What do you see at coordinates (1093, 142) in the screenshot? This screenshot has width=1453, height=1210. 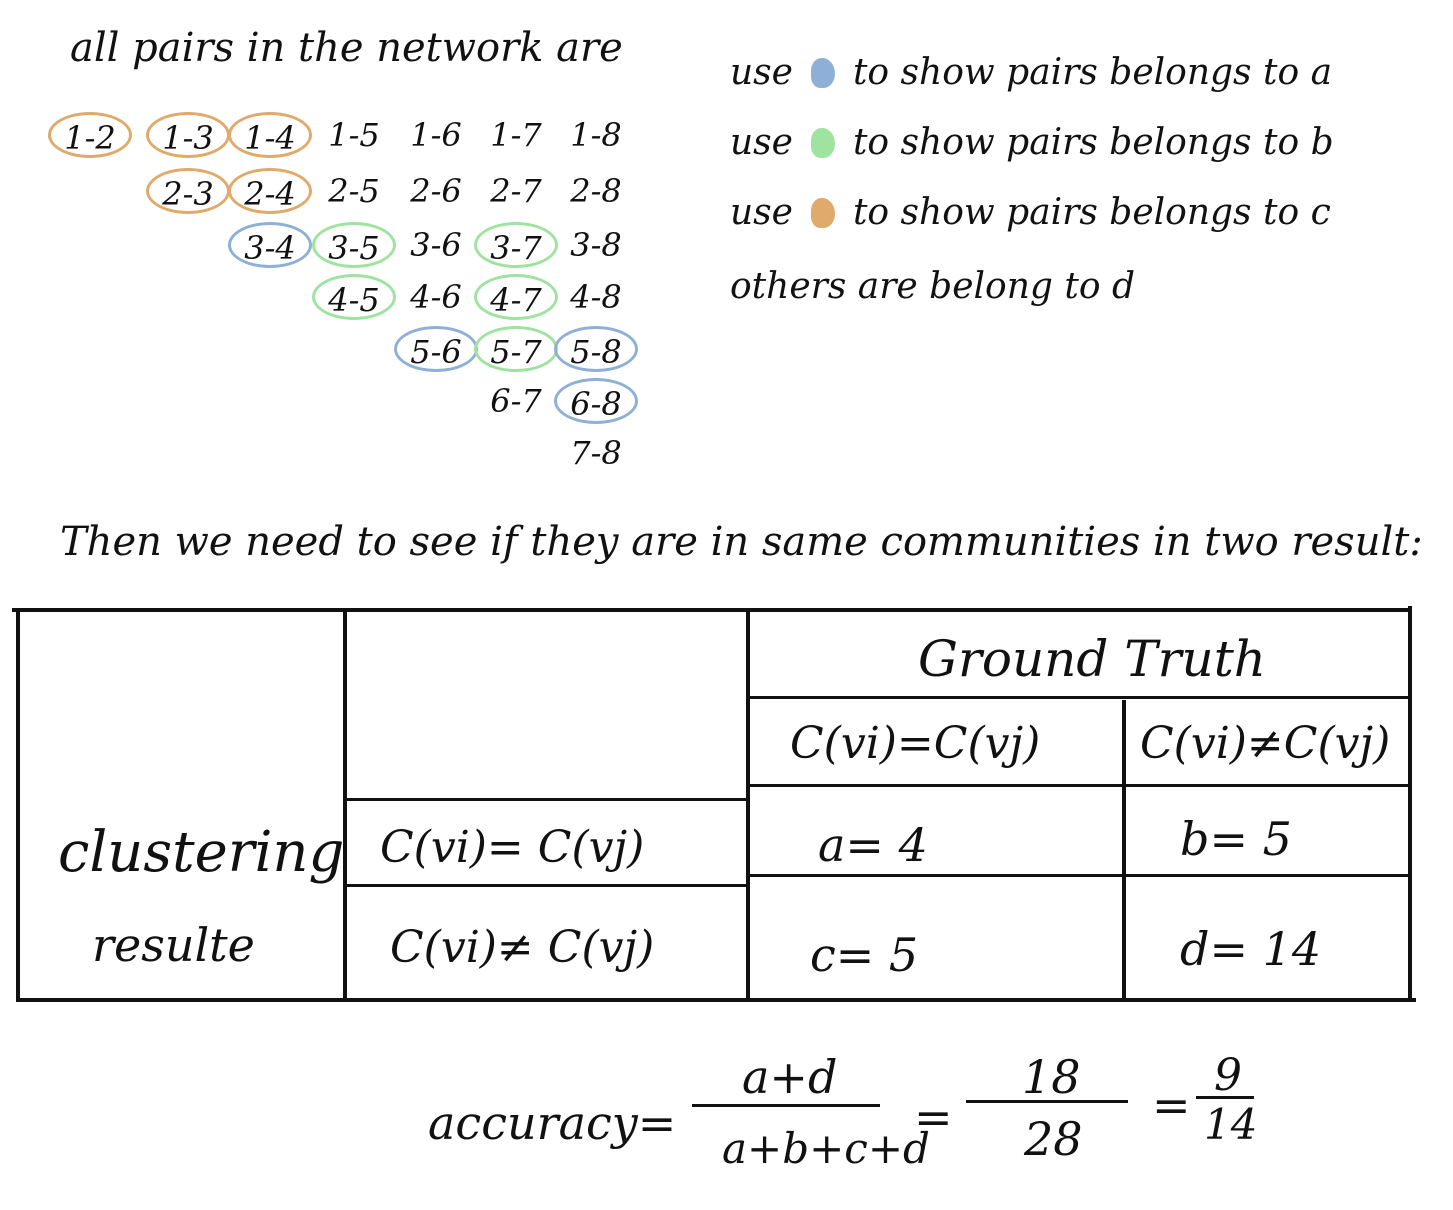 I see `legend-b-suffix: to show pairs belongs to b` at bounding box center [1093, 142].